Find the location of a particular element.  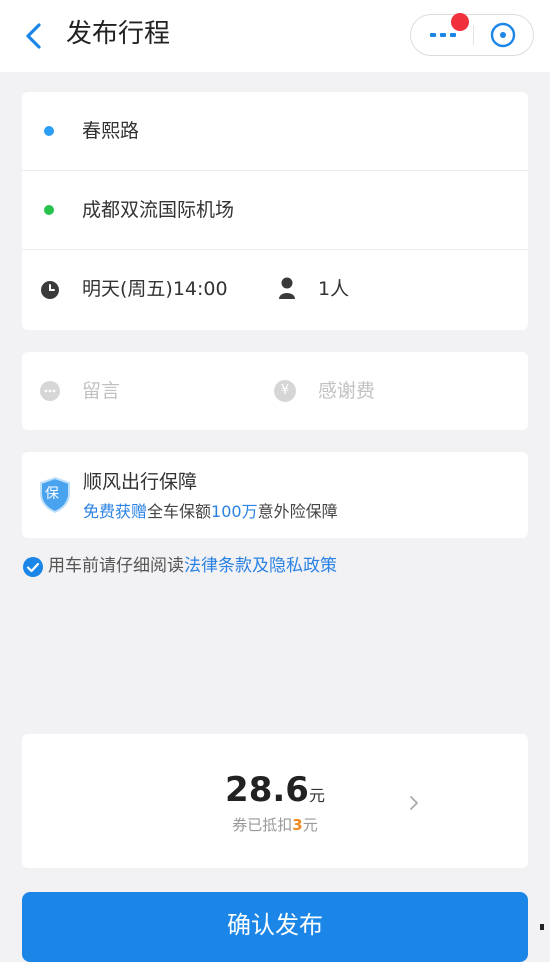

close-button is located at coordinates (504, 35).